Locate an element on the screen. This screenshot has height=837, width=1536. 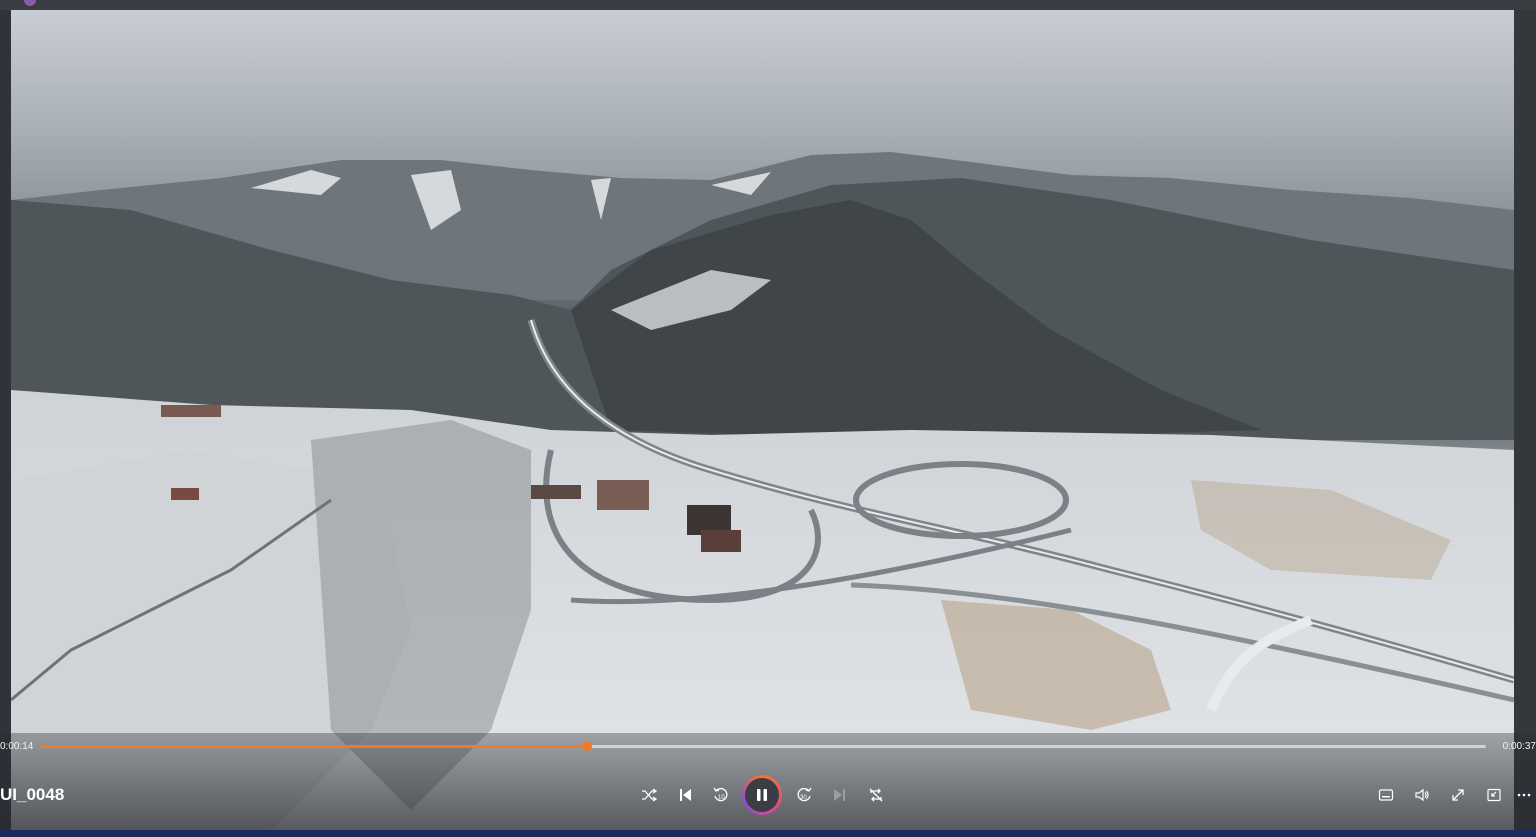
captions-icon is located at coordinates (1386, 795).